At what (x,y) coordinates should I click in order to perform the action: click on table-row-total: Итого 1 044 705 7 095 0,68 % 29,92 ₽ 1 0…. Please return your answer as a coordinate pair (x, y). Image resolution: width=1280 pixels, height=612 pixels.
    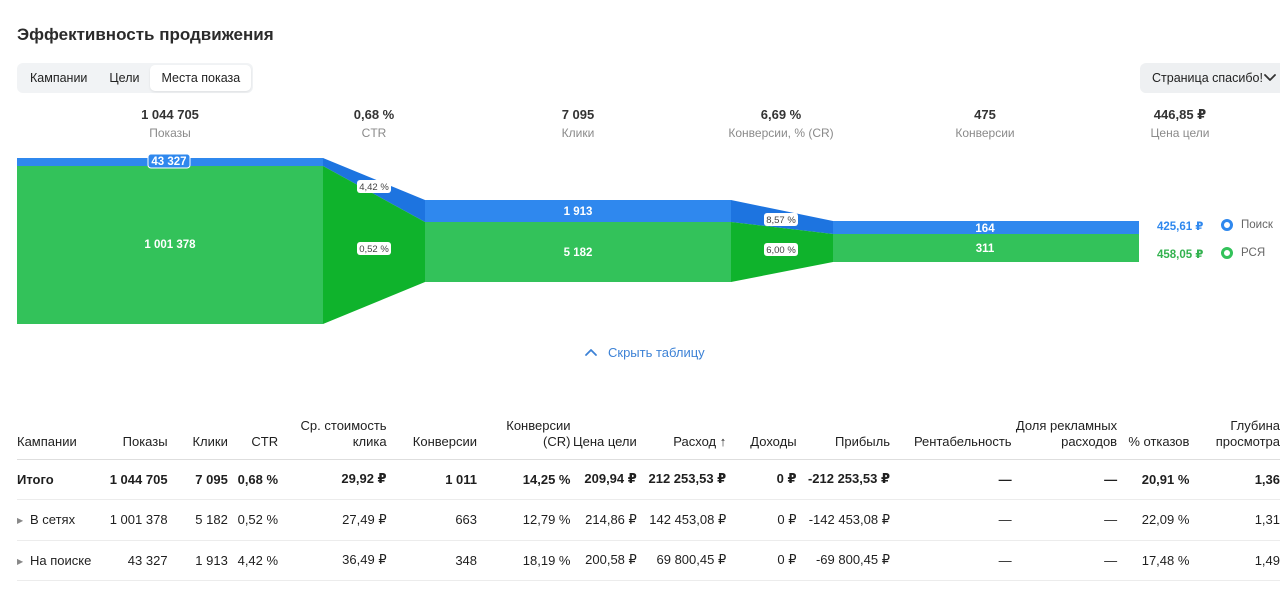
    Looking at the image, I should click on (648, 479).